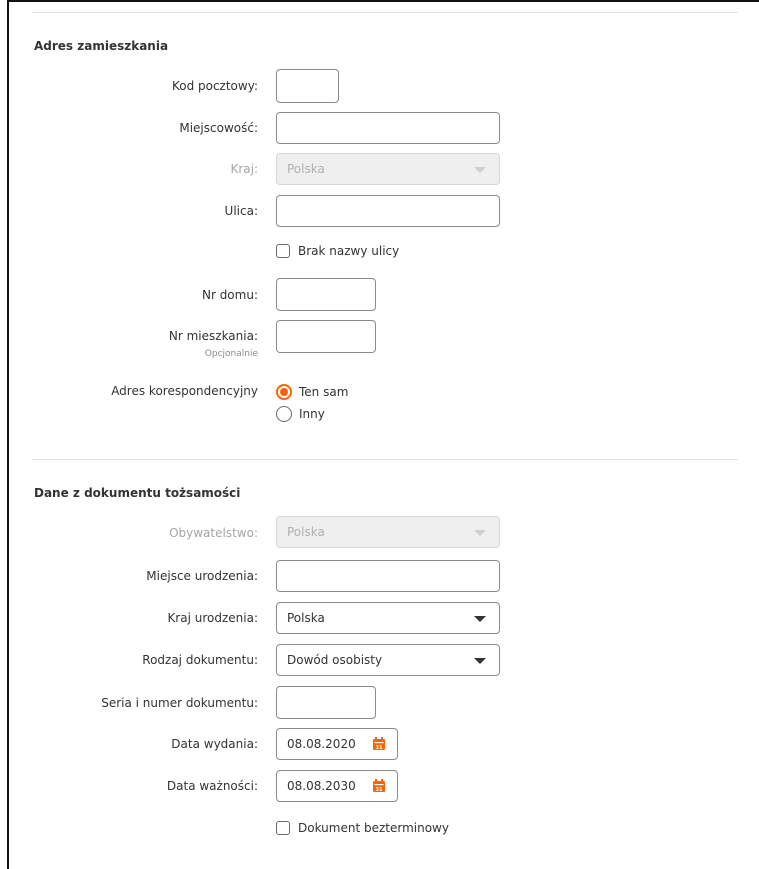  Describe the element at coordinates (312, 414) in the screenshot. I see `radio-other-address-label: Inny` at that location.